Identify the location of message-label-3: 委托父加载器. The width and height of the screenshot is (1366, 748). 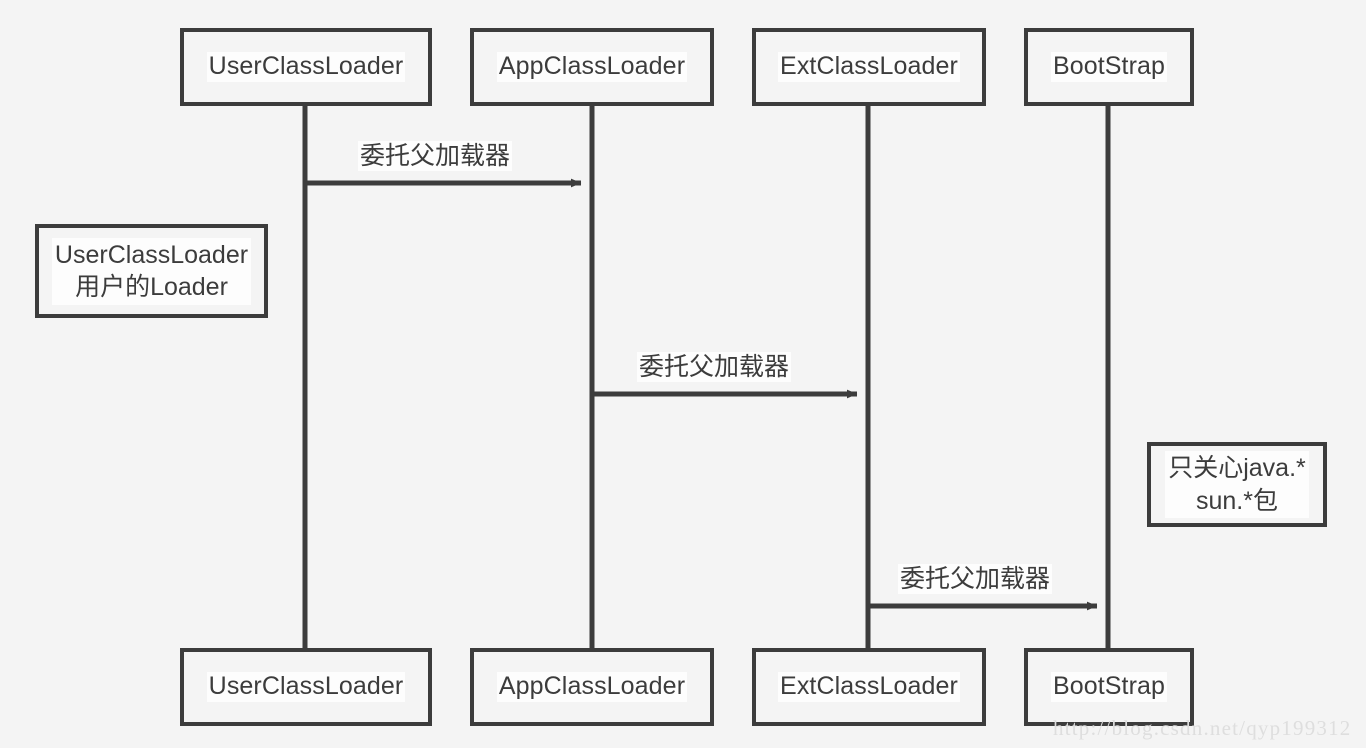
(975, 579).